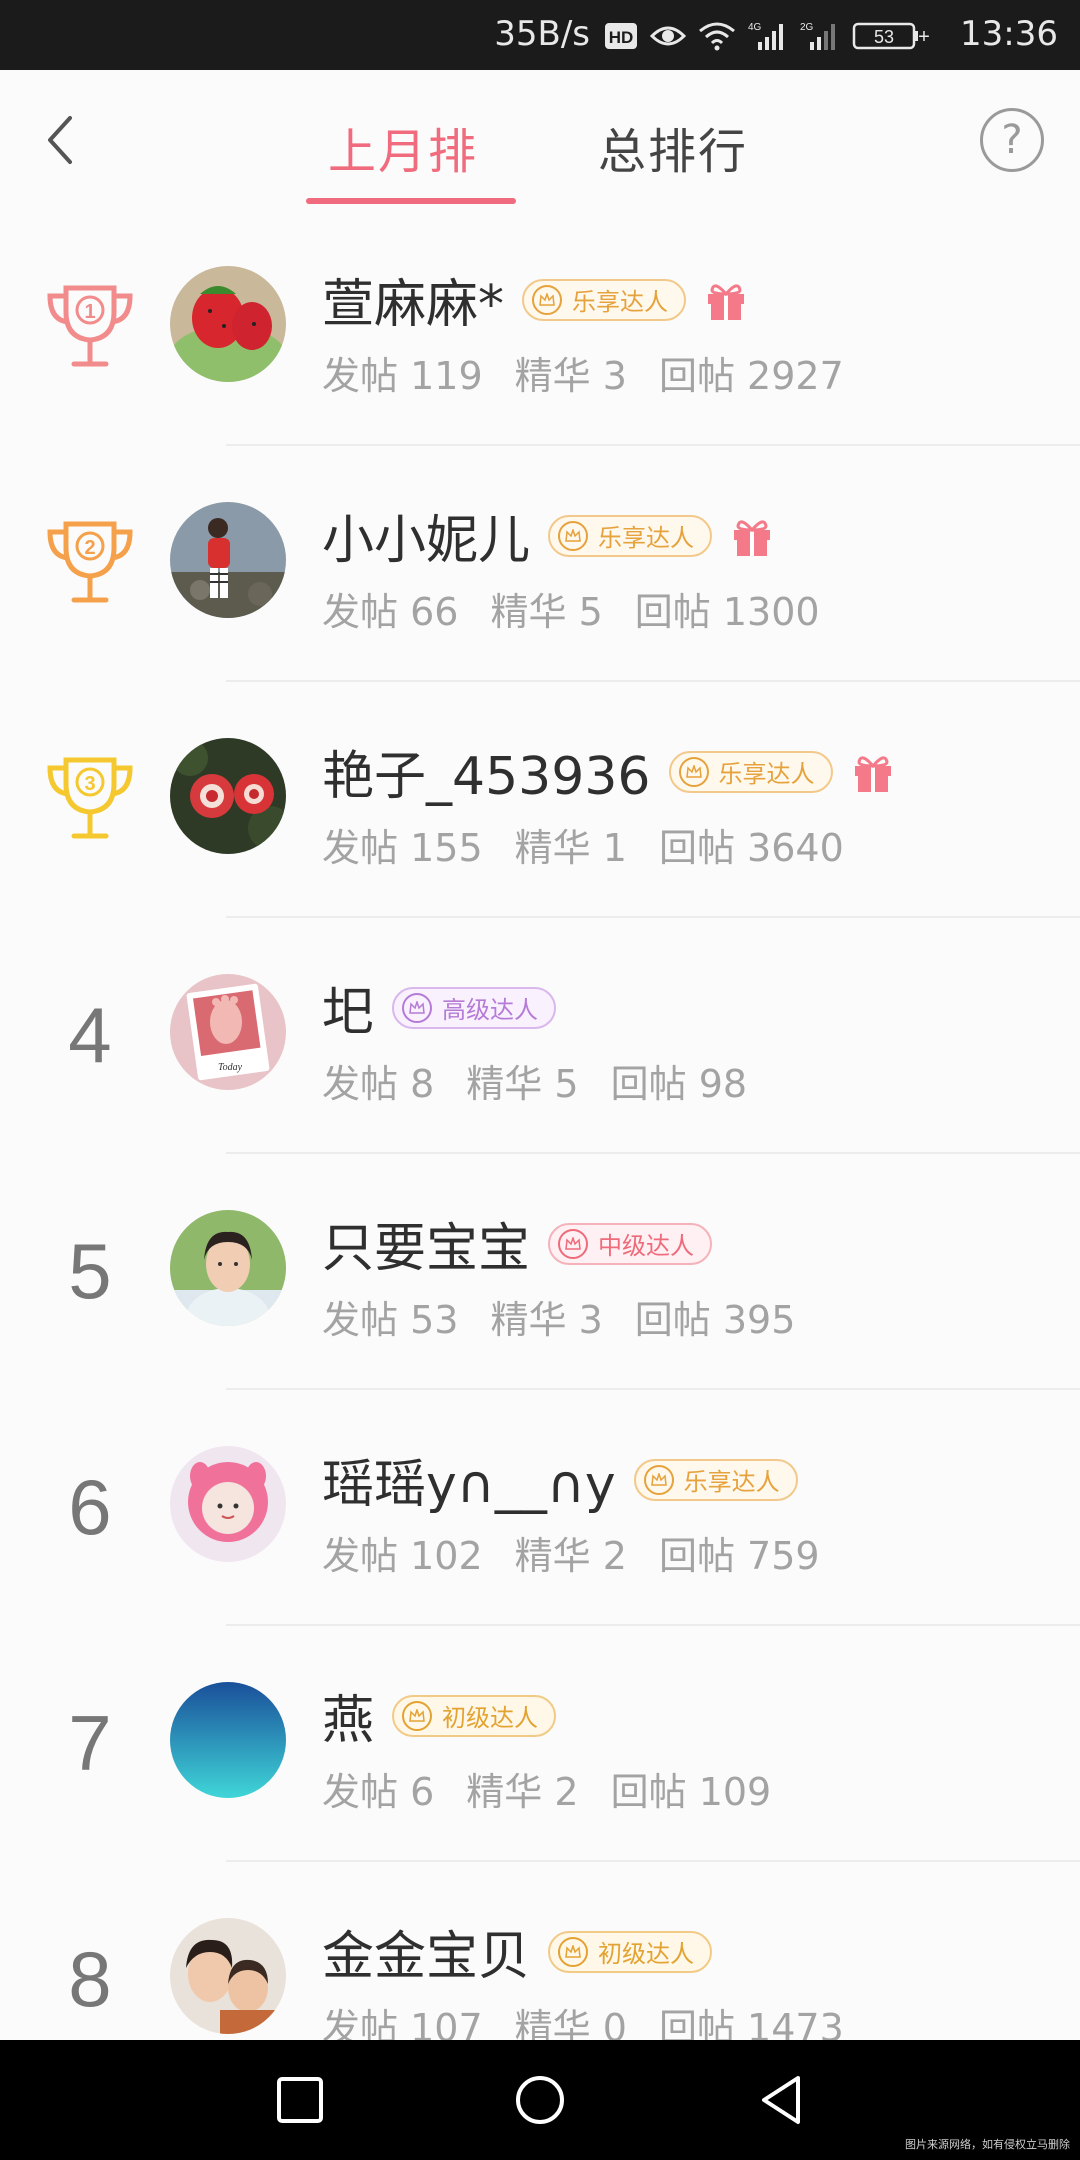 The image size is (1080, 2160). What do you see at coordinates (90, 562) in the screenshot?
I see `trophy-silver-icon: 2` at bounding box center [90, 562].